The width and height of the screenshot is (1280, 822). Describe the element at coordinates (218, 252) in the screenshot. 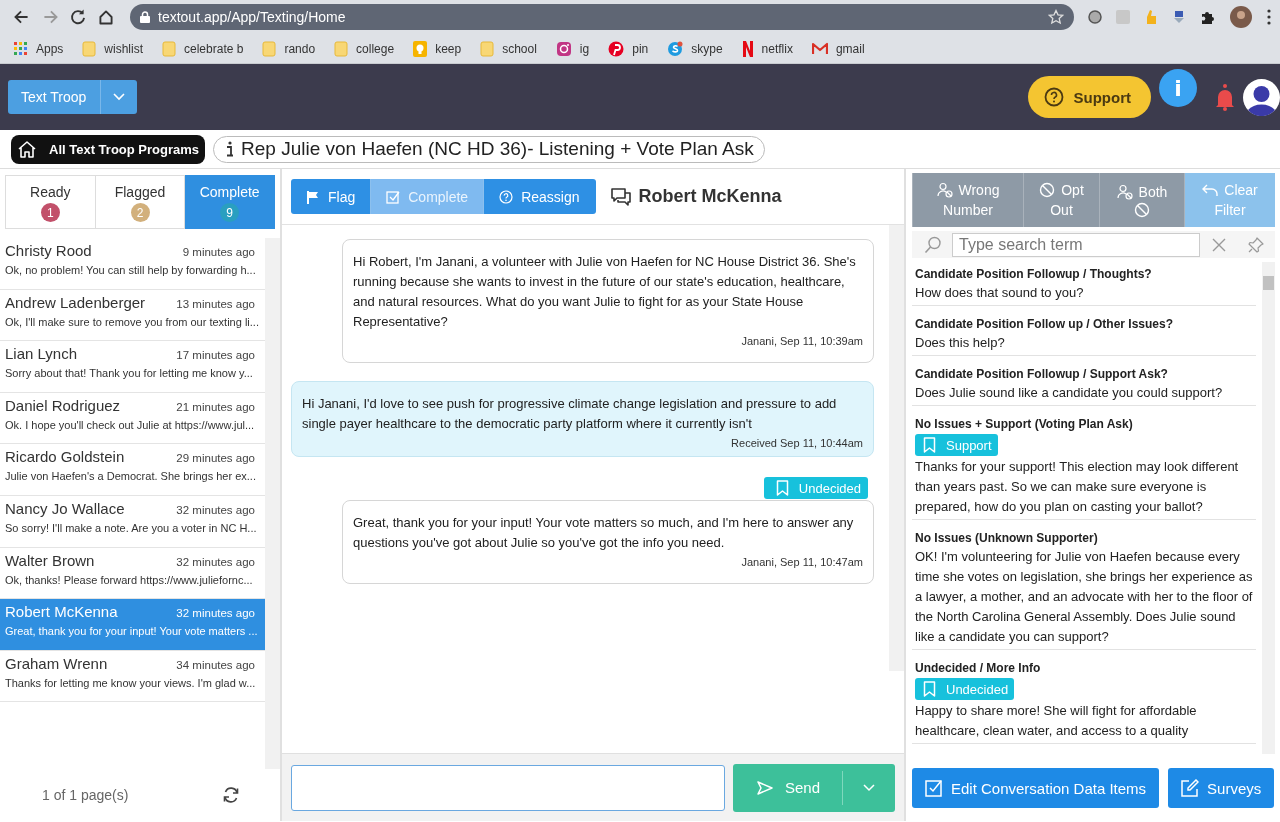

I see `timestamp: 9 minutes ago` at that location.